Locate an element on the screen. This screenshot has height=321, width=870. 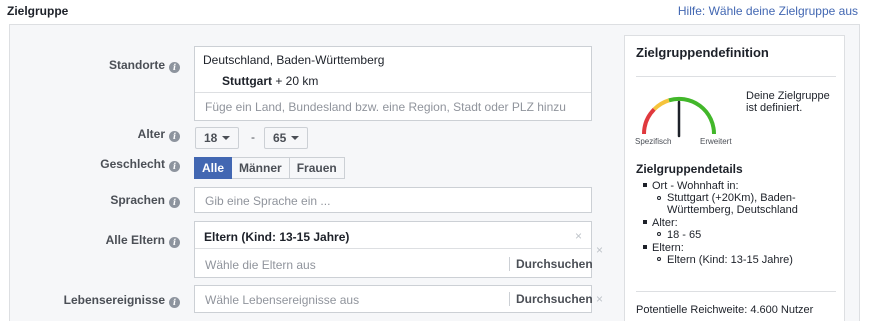
parents-input: Wähle die Eltern aus is located at coordinates (260, 265).